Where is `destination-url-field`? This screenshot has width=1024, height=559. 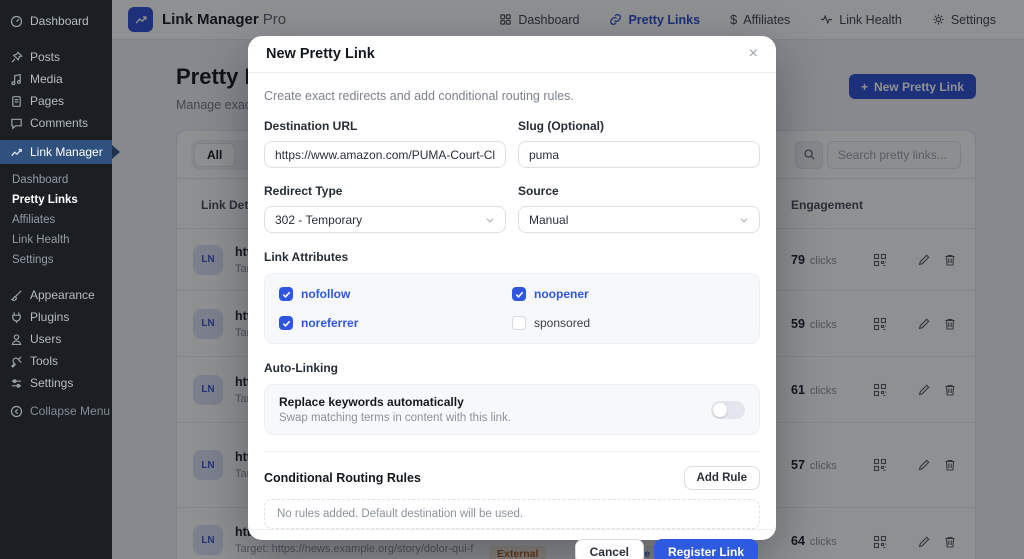 destination-url-field is located at coordinates (385, 154).